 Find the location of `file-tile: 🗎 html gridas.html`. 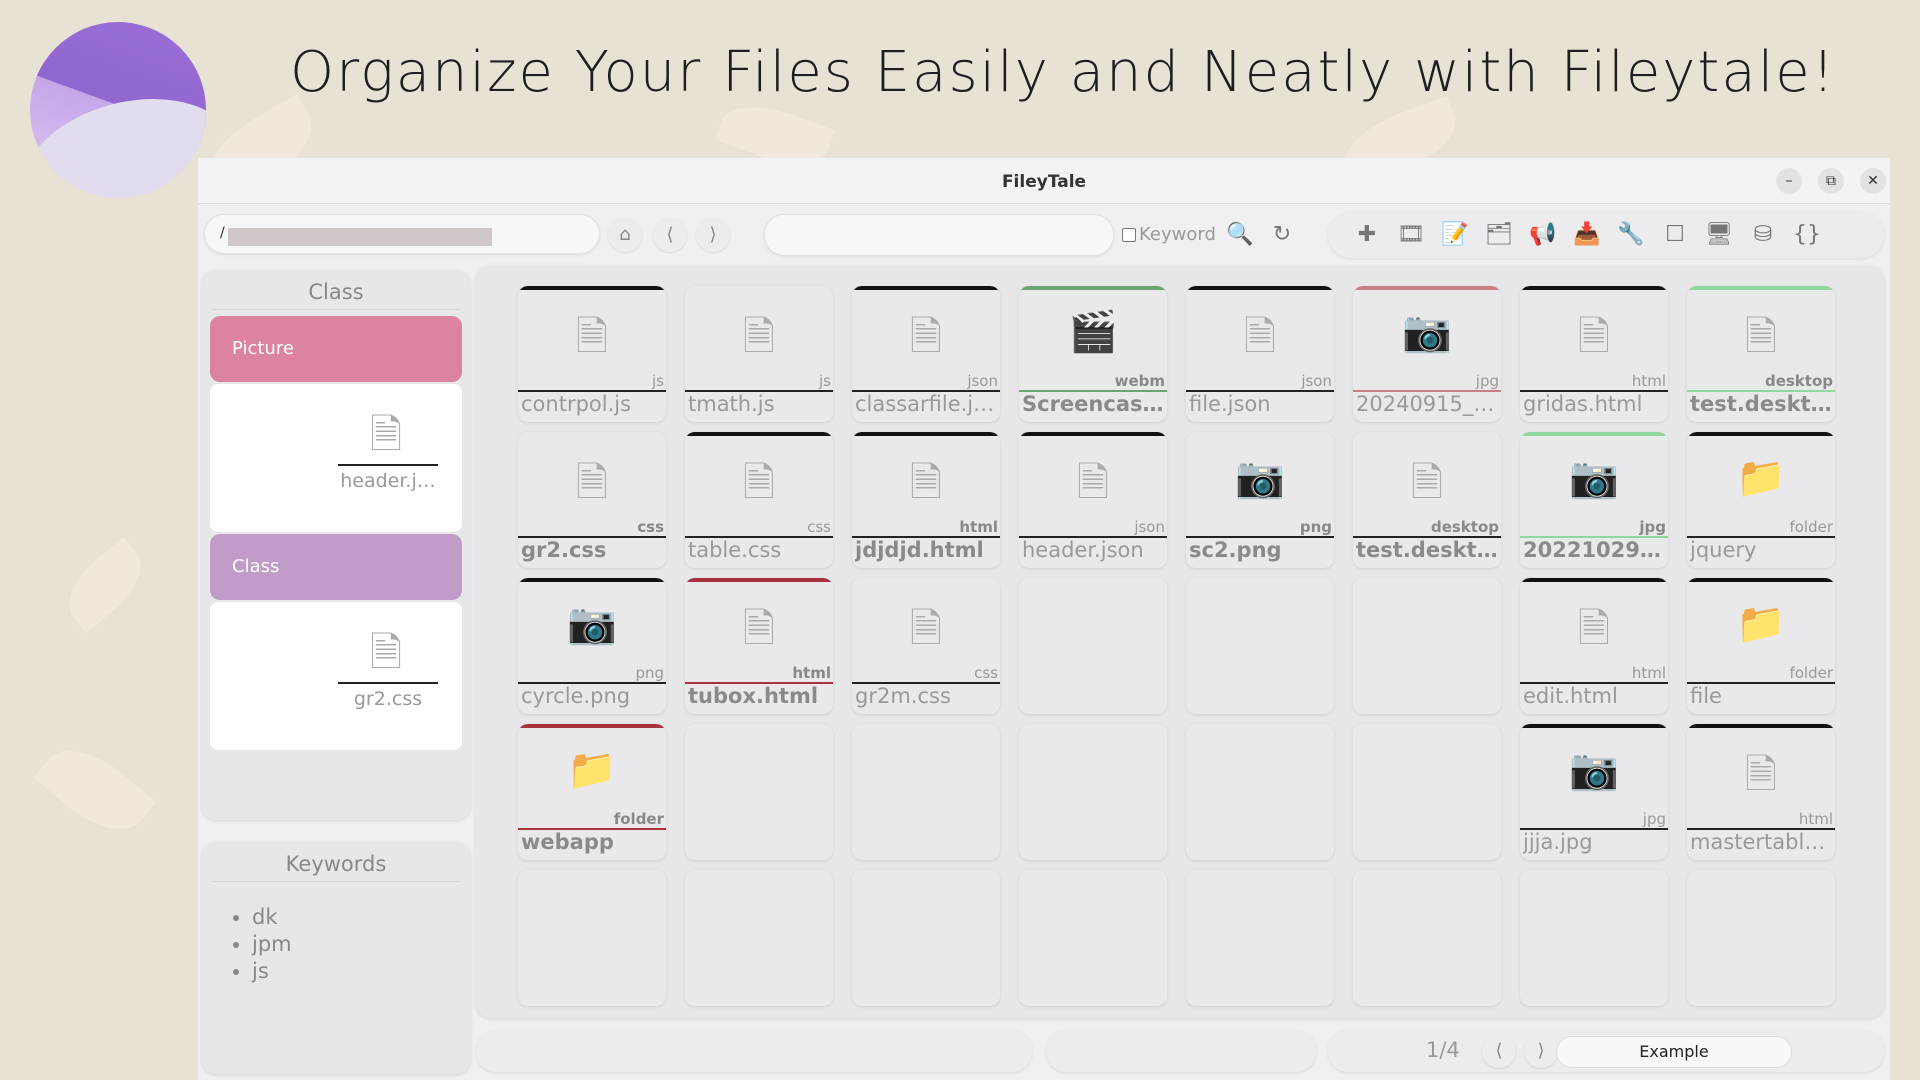

file-tile: 🗎 html gridas.html is located at coordinates (1594, 354).